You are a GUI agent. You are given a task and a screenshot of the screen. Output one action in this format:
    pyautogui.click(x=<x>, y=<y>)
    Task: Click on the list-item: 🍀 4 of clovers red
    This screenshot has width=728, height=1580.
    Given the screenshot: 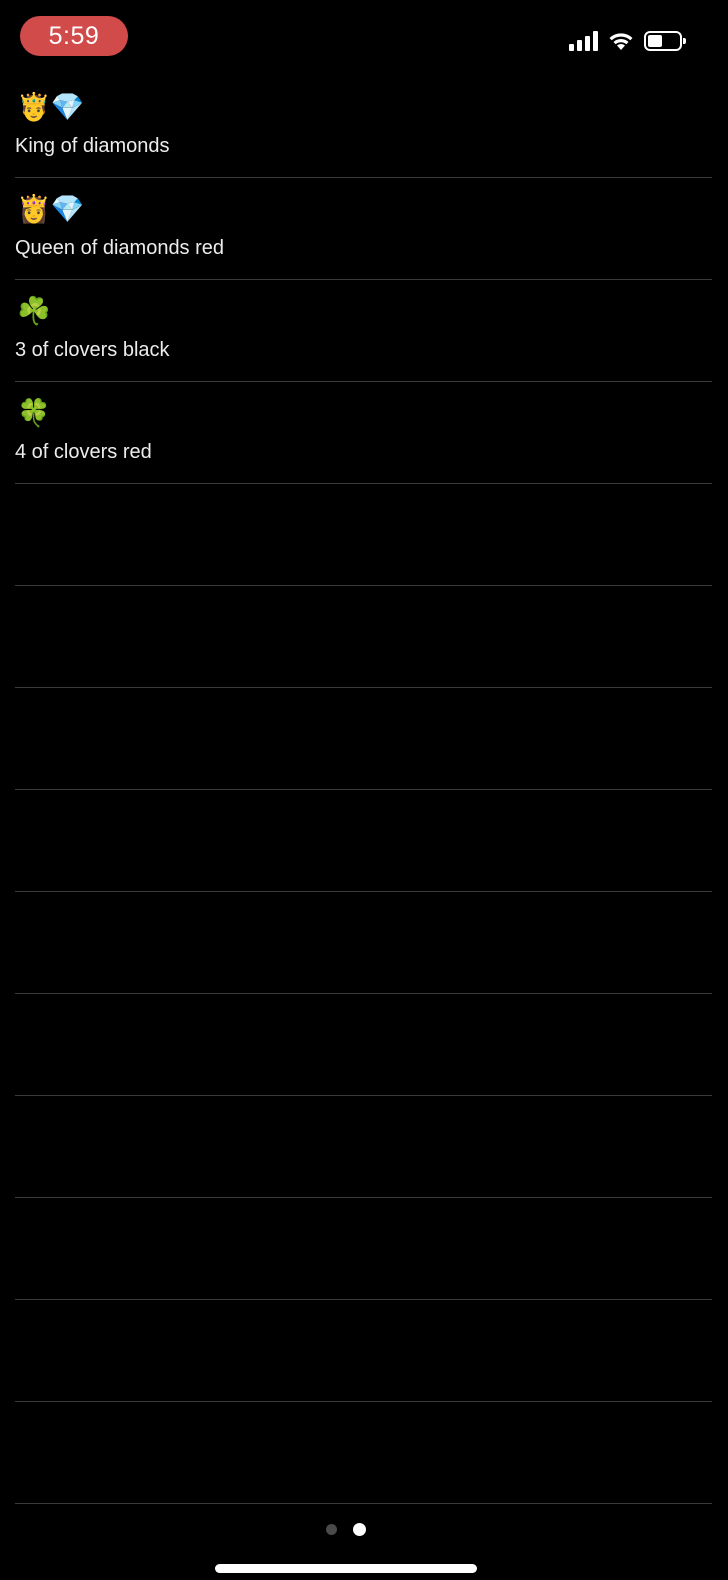 What is the action you would take?
    pyautogui.click(x=363, y=433)
    